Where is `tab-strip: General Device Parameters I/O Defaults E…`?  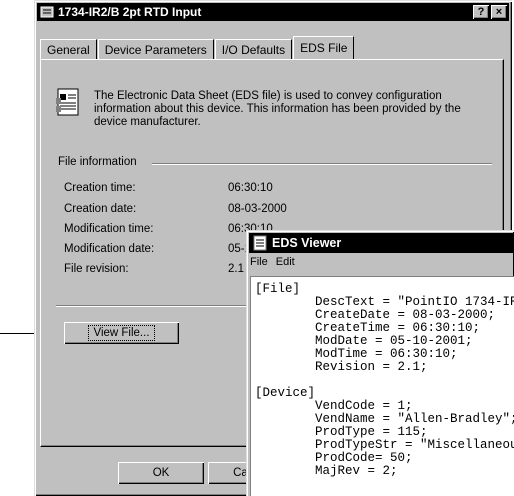
tab-strip: General Device Parameters I/O Defaults E… is located at coordinates (197, 47).